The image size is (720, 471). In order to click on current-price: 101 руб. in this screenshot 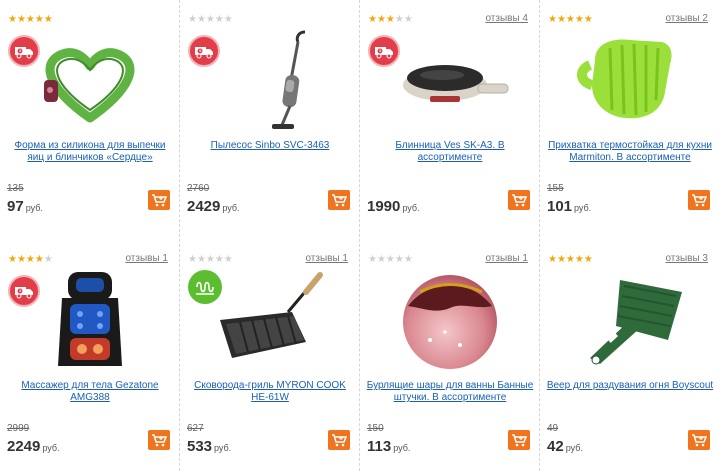, I will do `click(569, 206)`.